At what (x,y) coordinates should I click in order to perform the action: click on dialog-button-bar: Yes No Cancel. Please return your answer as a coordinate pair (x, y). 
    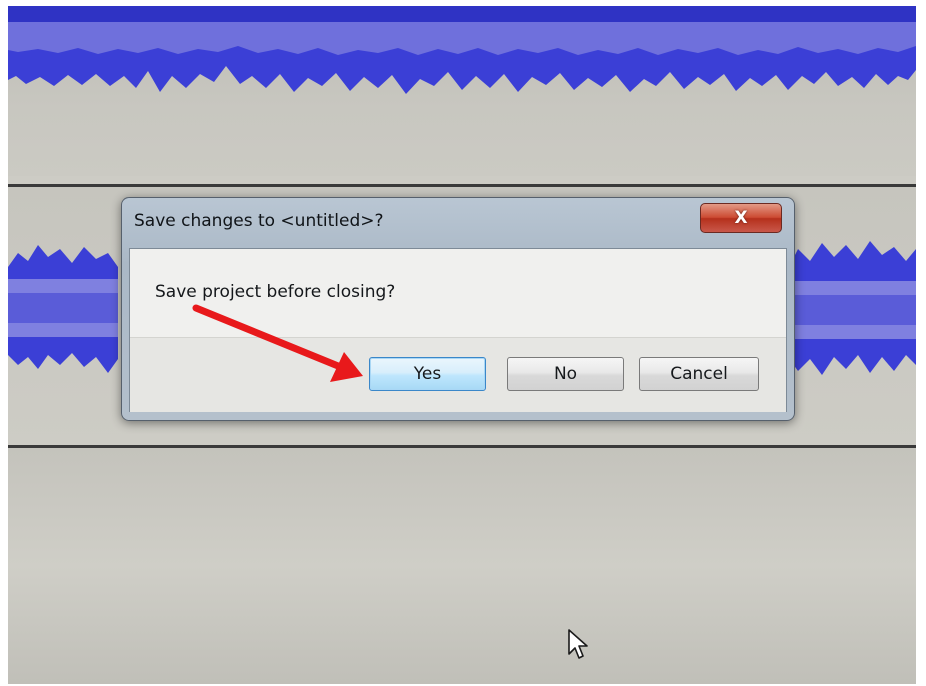
    Looking at the image, I should click on (458, 374).